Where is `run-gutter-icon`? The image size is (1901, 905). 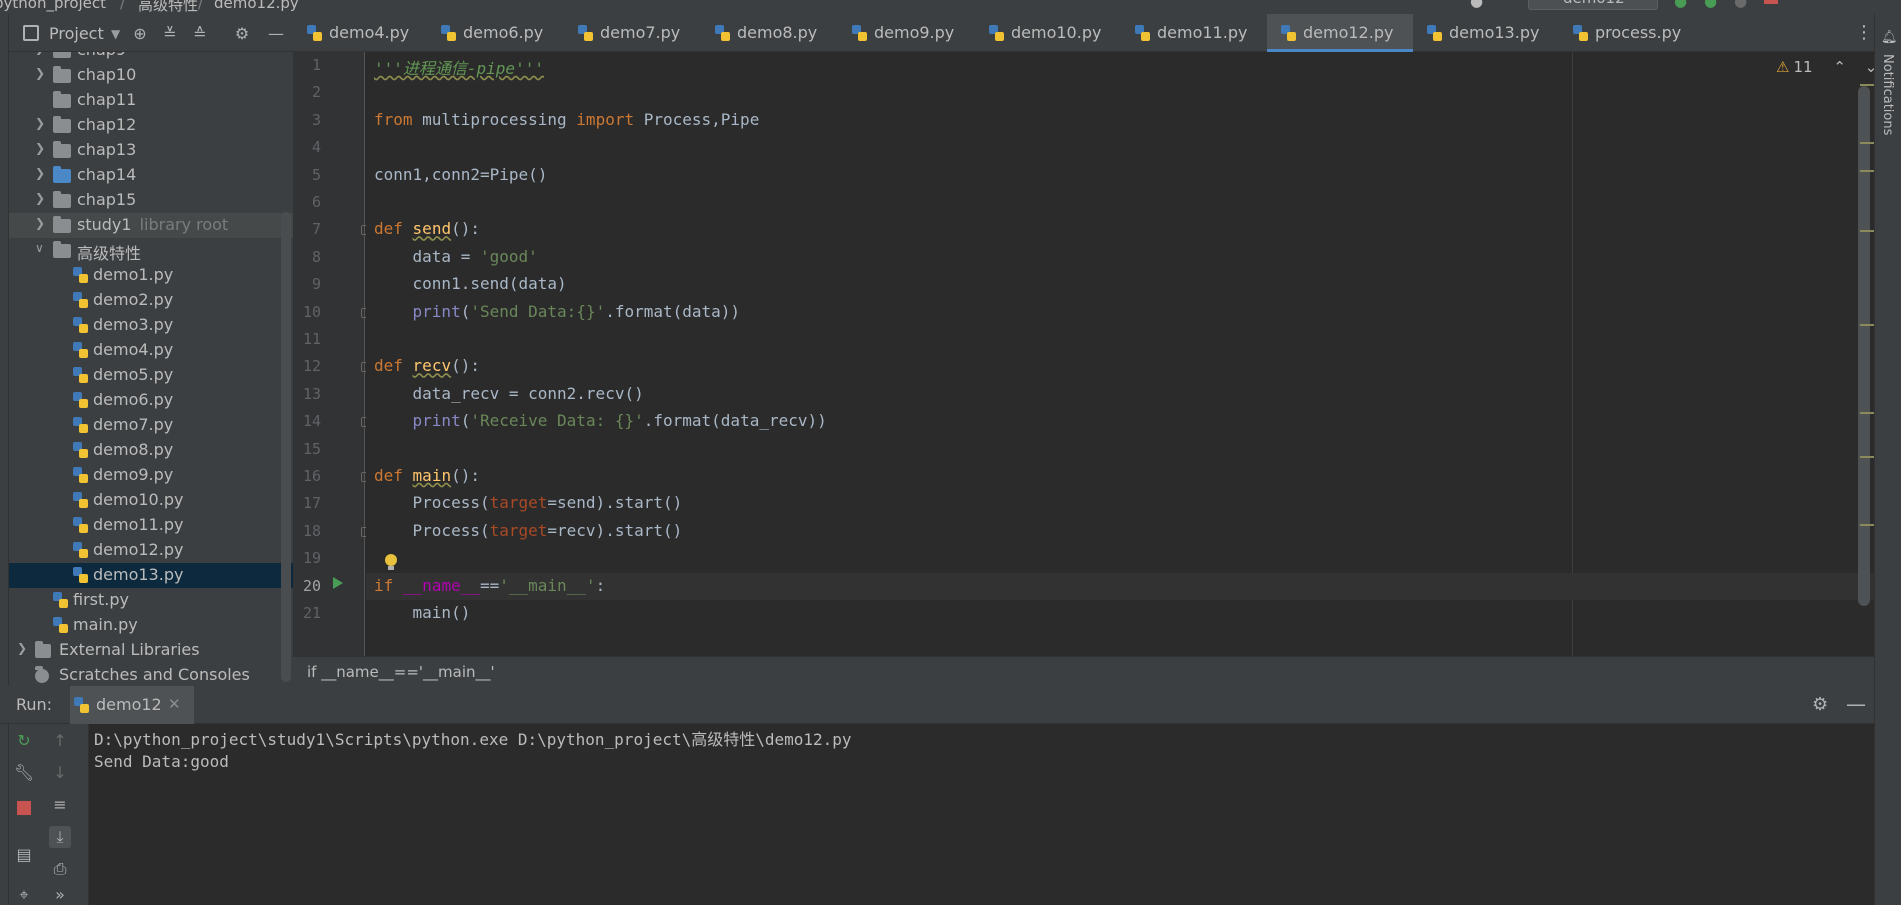 run-gutter-icon is located at coordinates (338, 583).